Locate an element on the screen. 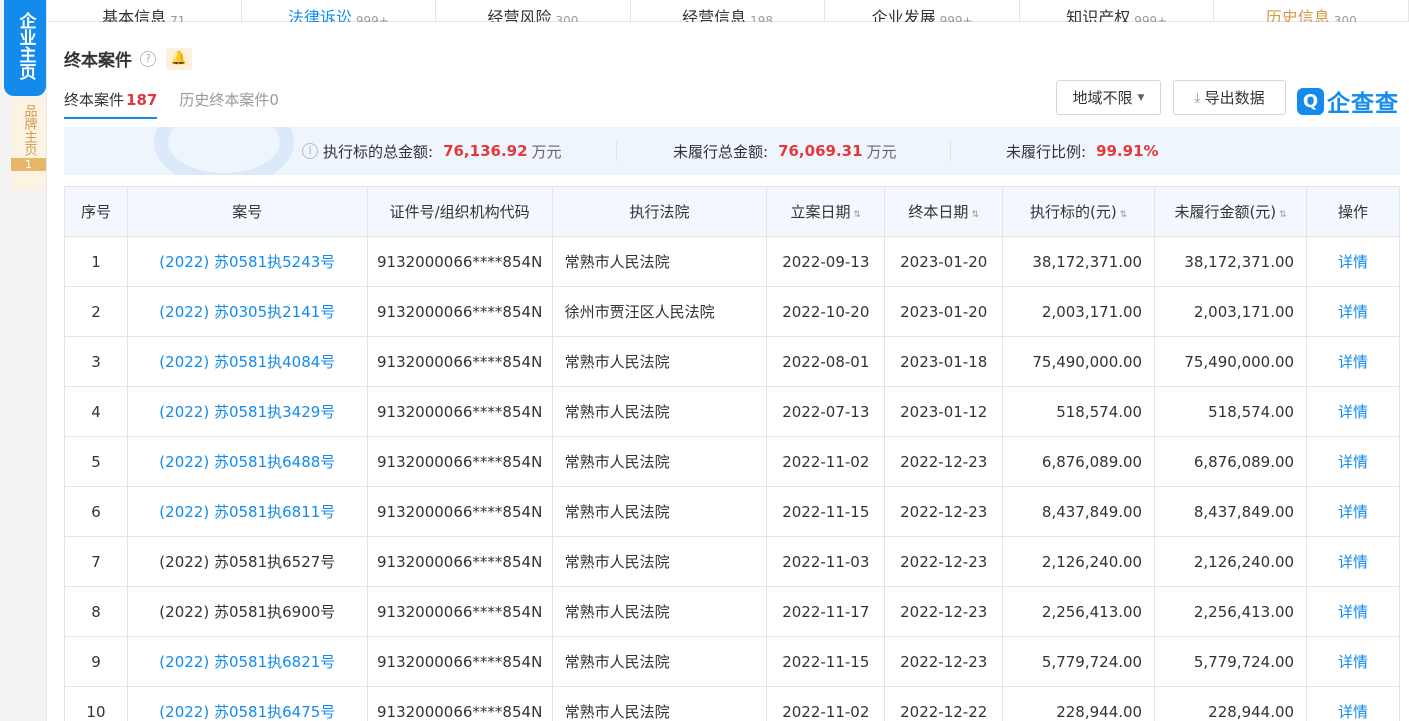 The height and width of the screenshot is (721, 1409). cell-case_no: (2022) 苏0581执6527号 is located at coordinates (247, 561).